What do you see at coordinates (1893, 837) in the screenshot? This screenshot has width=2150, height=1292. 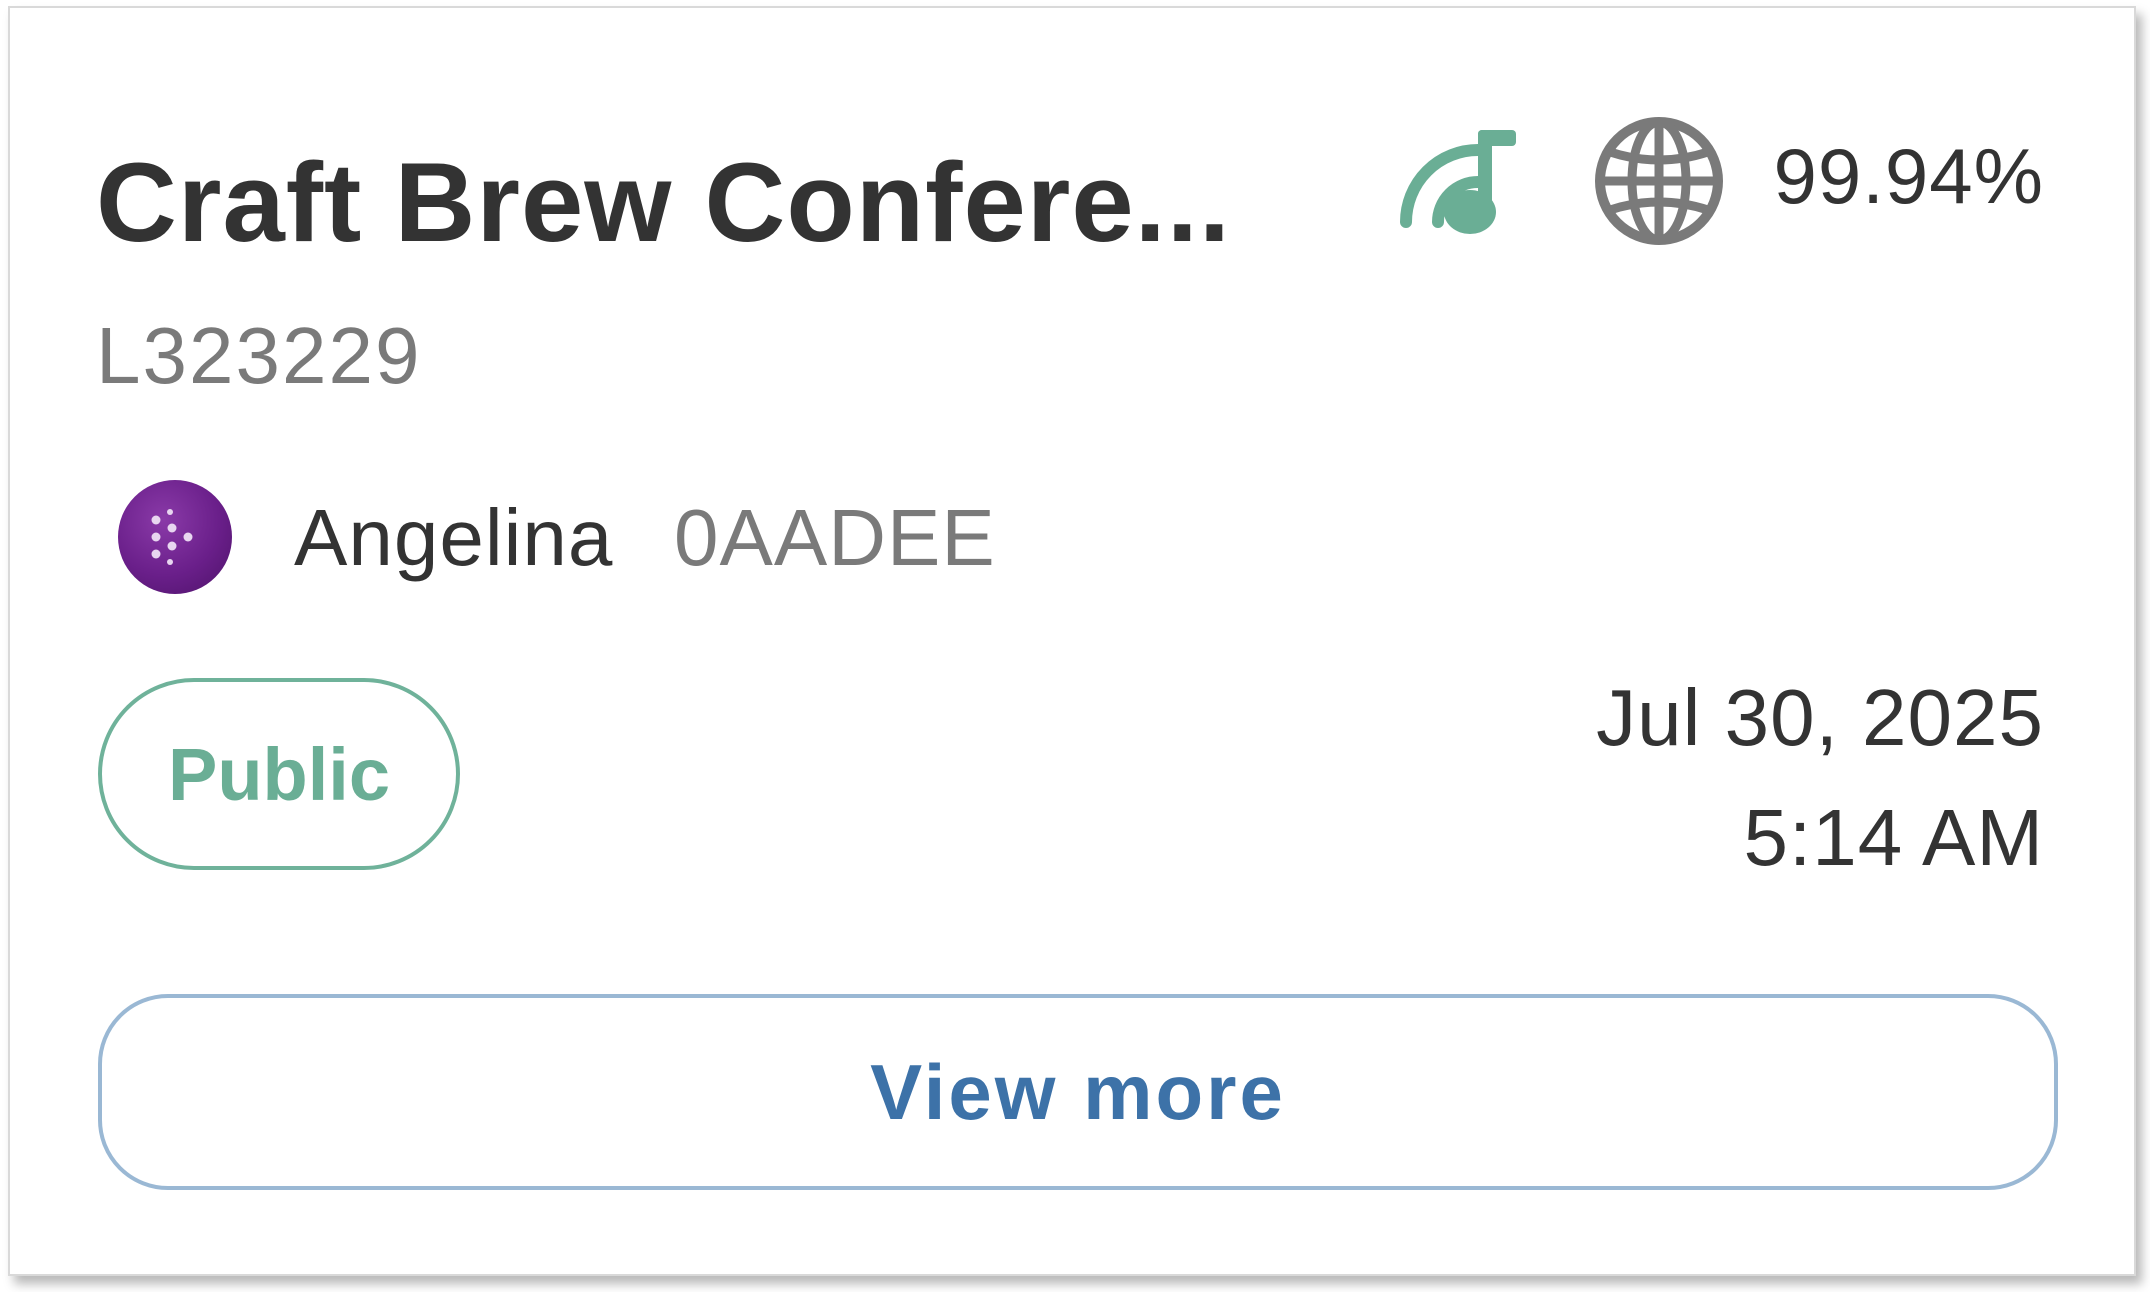 I see `event-time: 5:14 AM` at bounding box center [1893, 837].